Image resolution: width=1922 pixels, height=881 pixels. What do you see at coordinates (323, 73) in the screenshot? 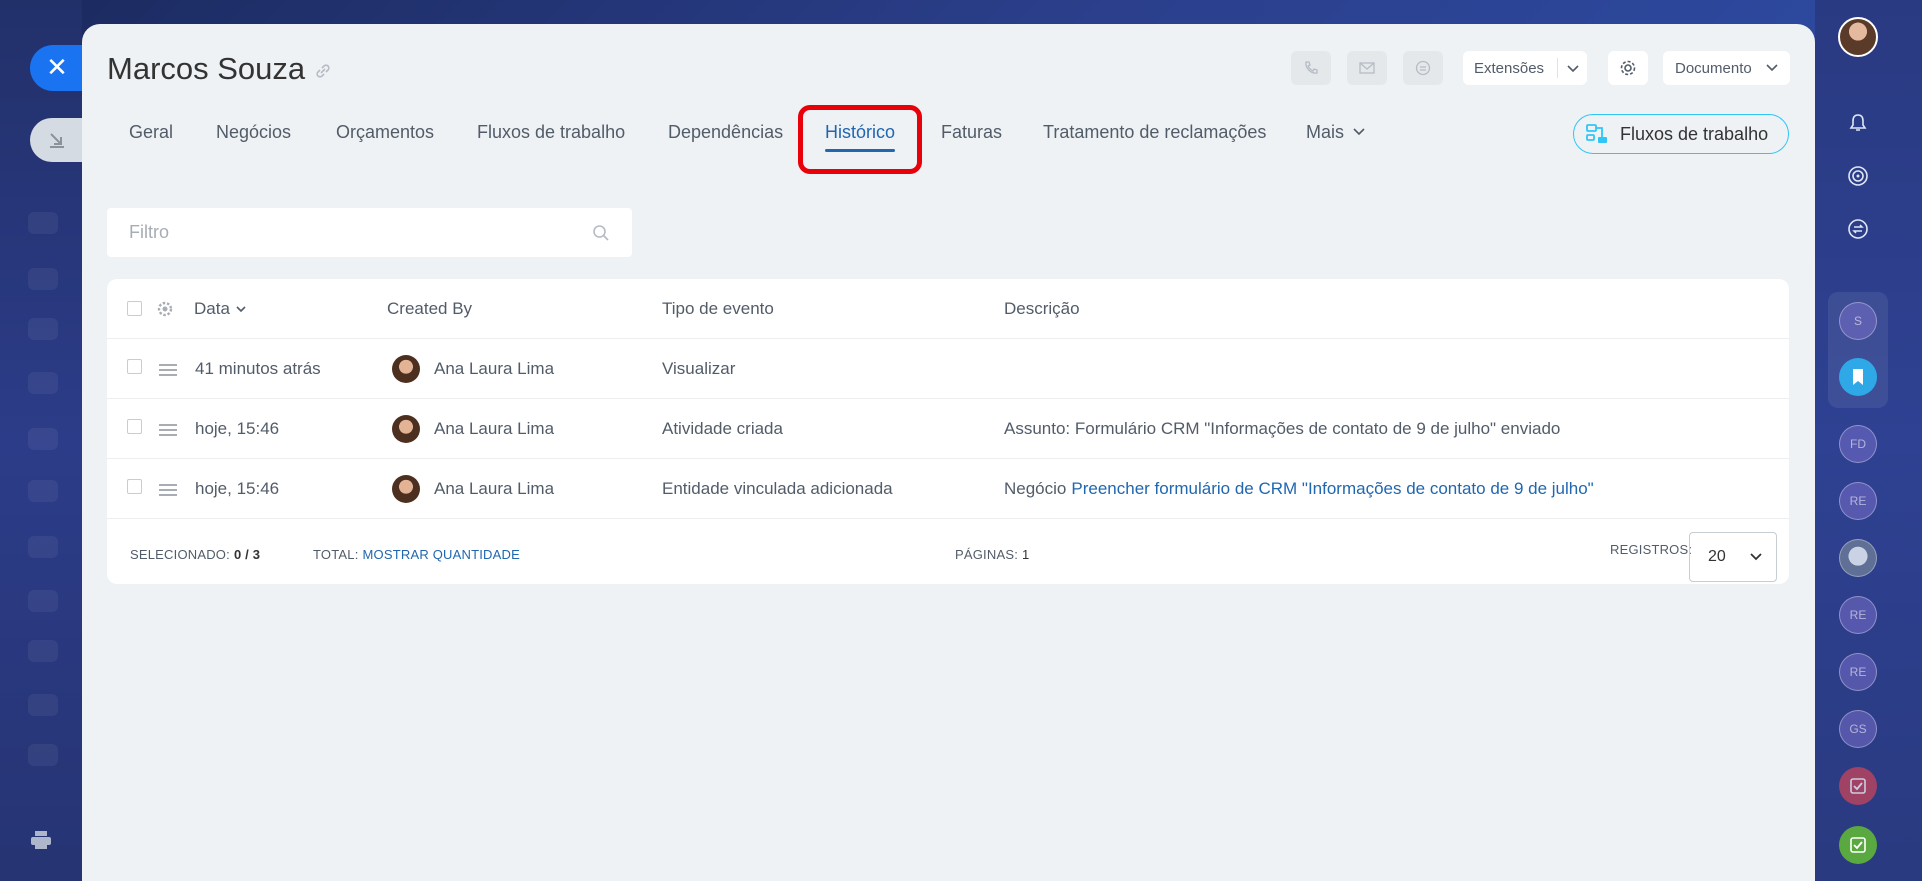
I see `link-icon` at bounding box center [323, 73].